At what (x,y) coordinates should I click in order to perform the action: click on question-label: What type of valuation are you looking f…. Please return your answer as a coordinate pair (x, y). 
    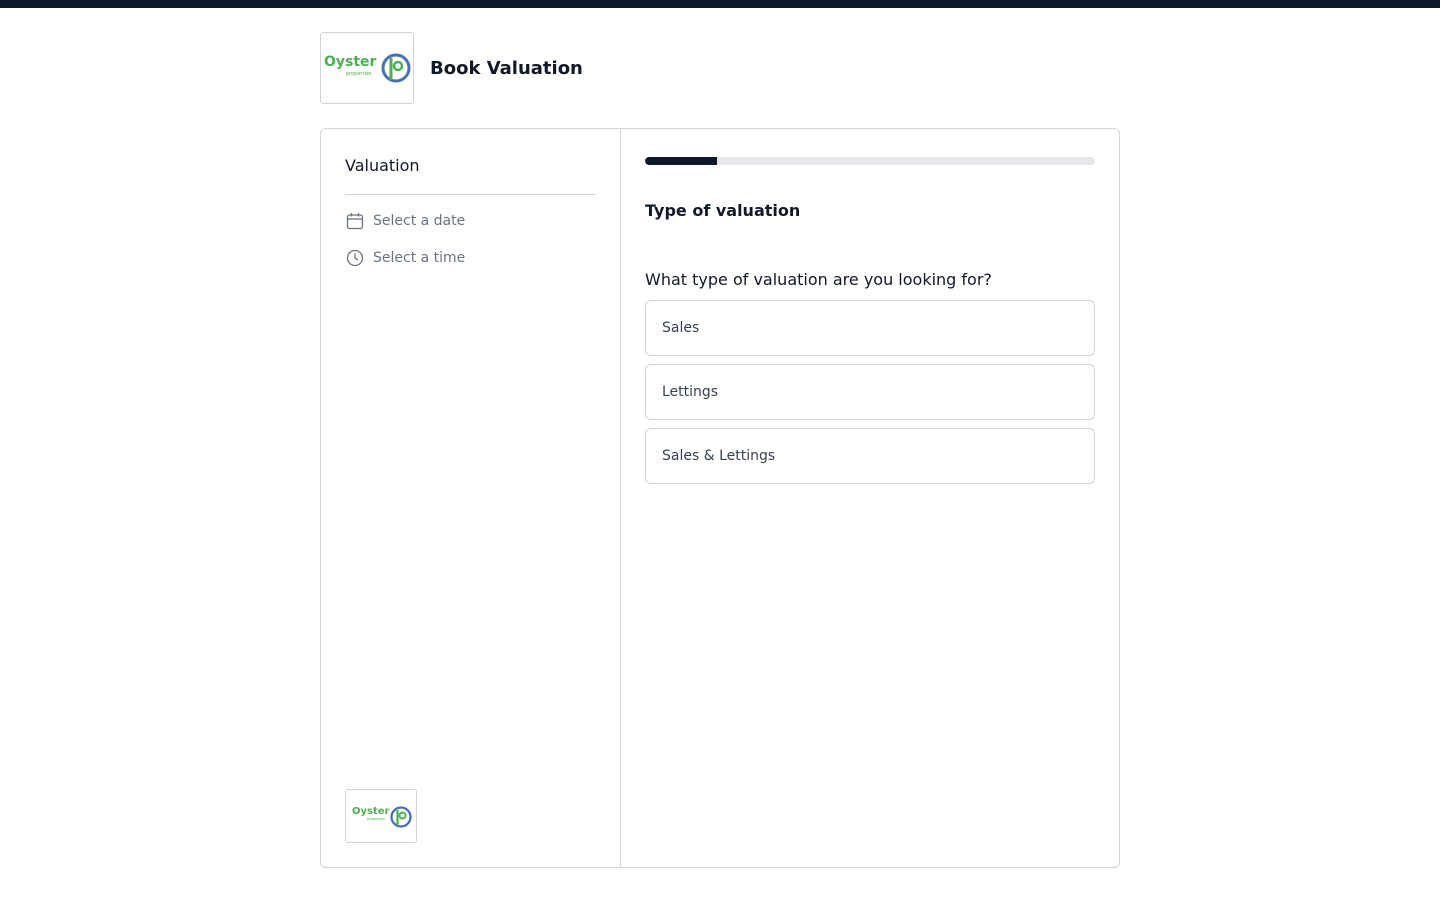
    Looking at the image, I should click on (818, 279).